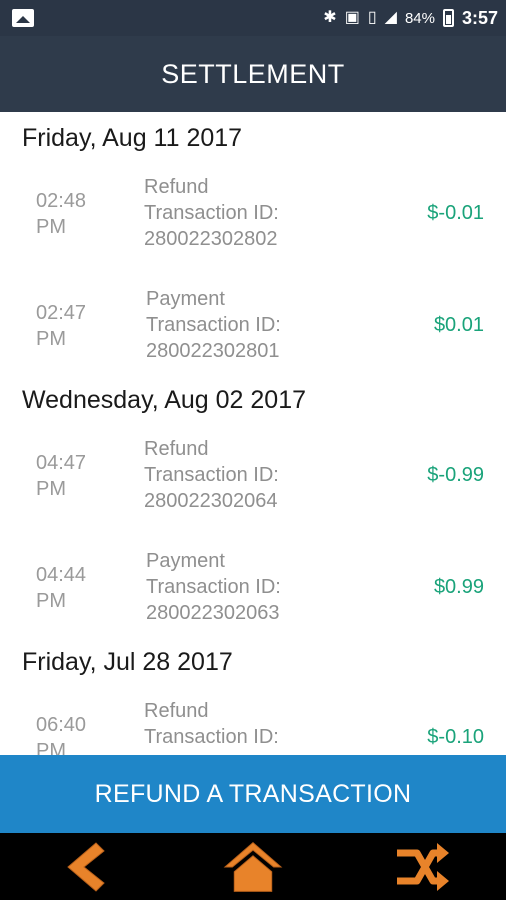 This screenshot has height=900, width=506. Describe the element at coordinates (211, 501) in the screenshot. I see `transaction-id: 280022302064` at that location.